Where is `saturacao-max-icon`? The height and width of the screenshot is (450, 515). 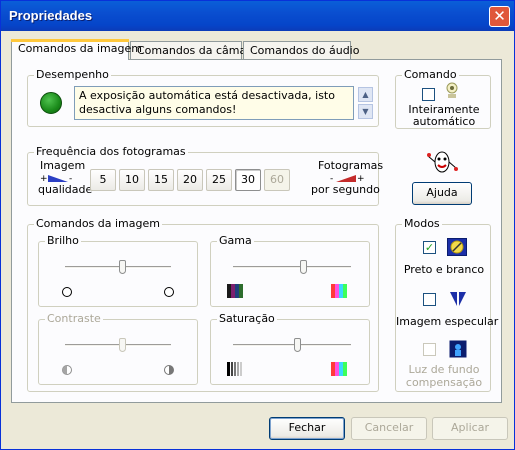 saturacao-max-icon is located at coordinates (339, 369).